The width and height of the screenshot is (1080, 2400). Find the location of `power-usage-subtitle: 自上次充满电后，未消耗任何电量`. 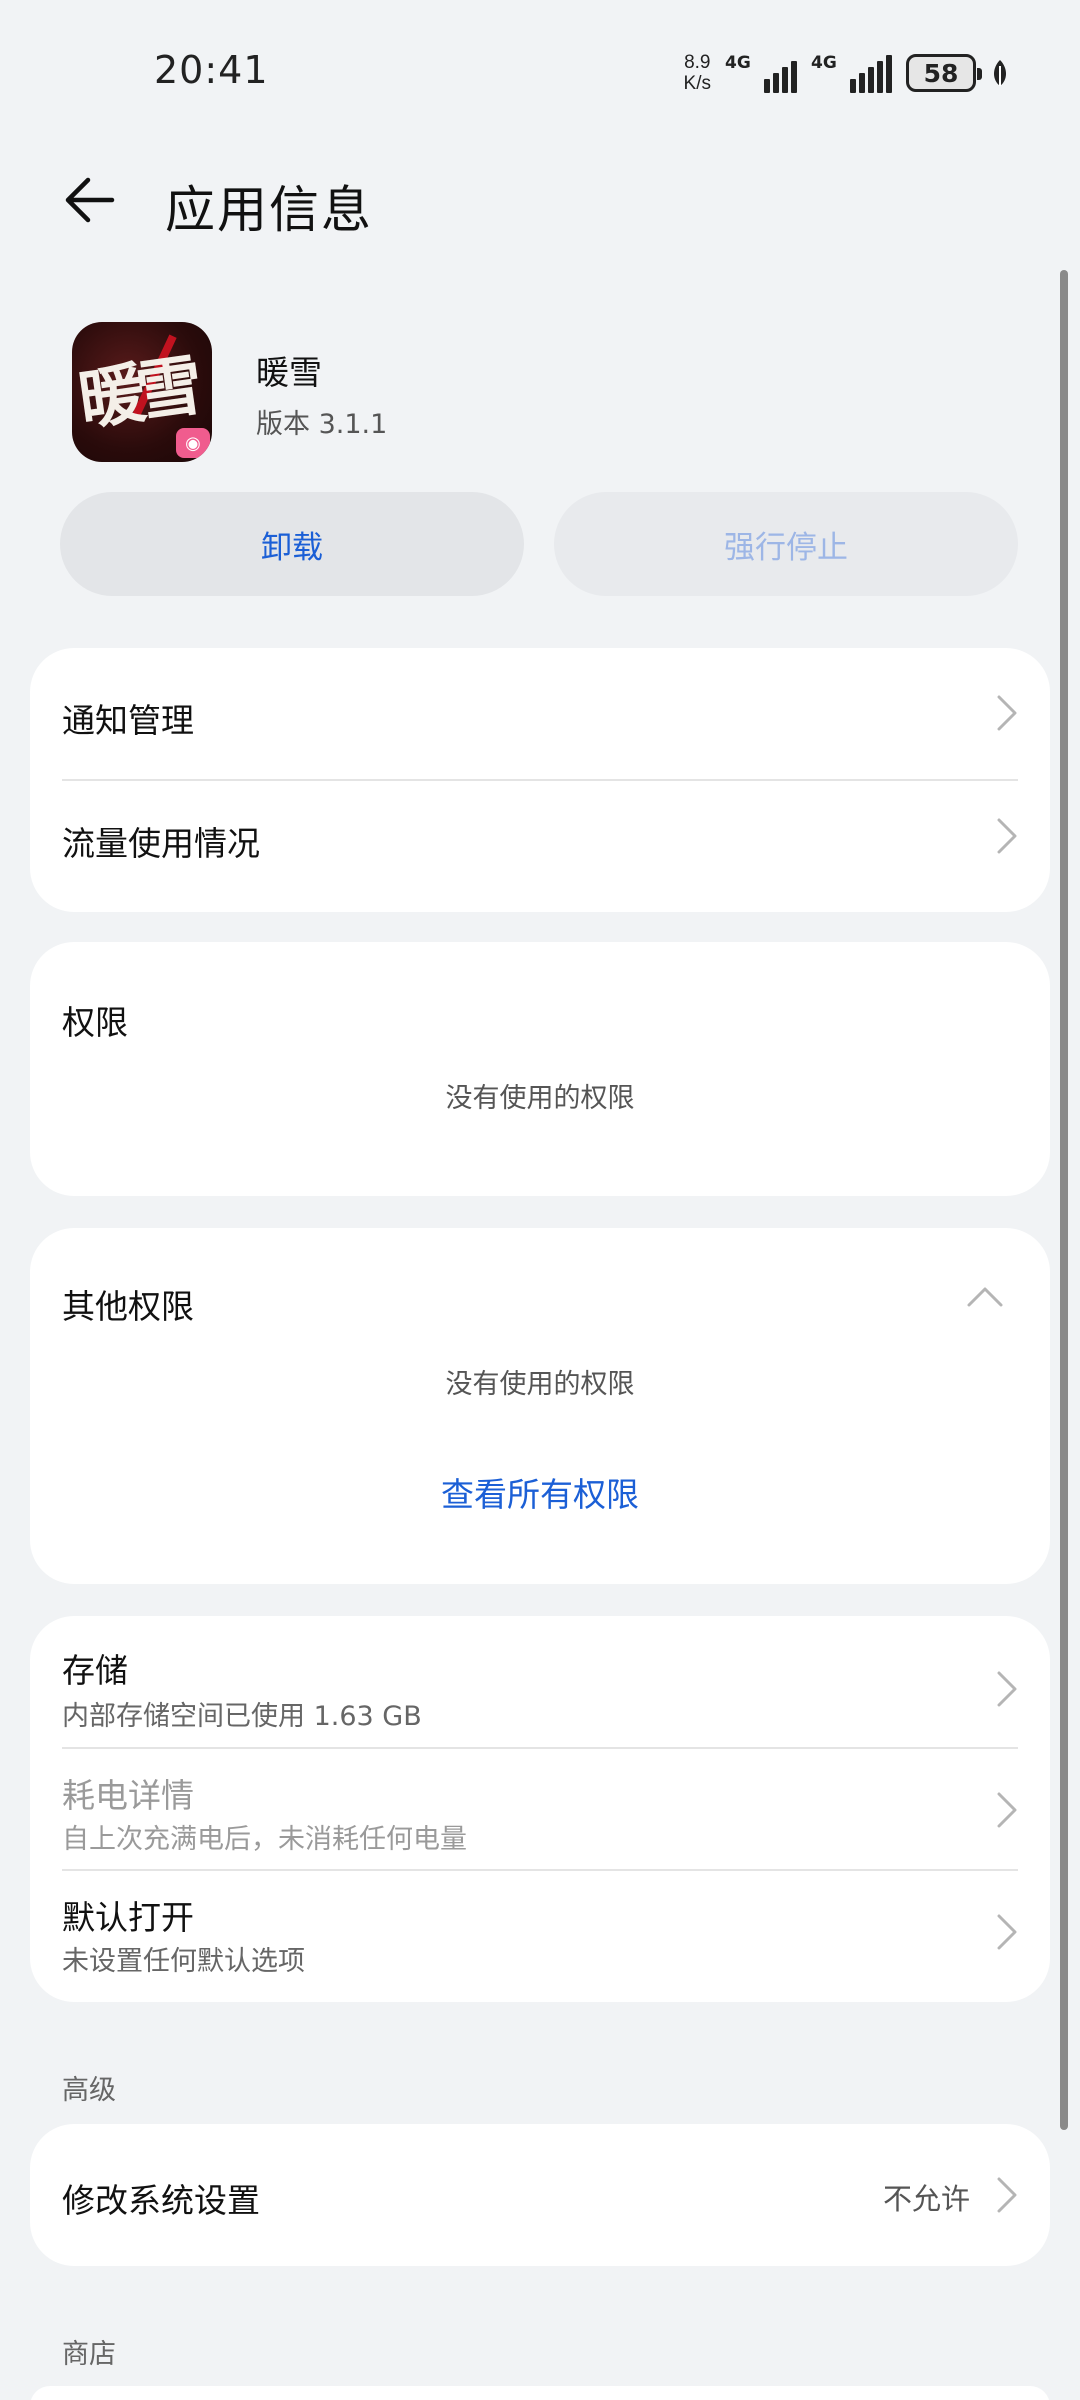

power-usage-subtitle: 自上次充满电后，未消耗任何电量 is located at coordinates (264, 1839).